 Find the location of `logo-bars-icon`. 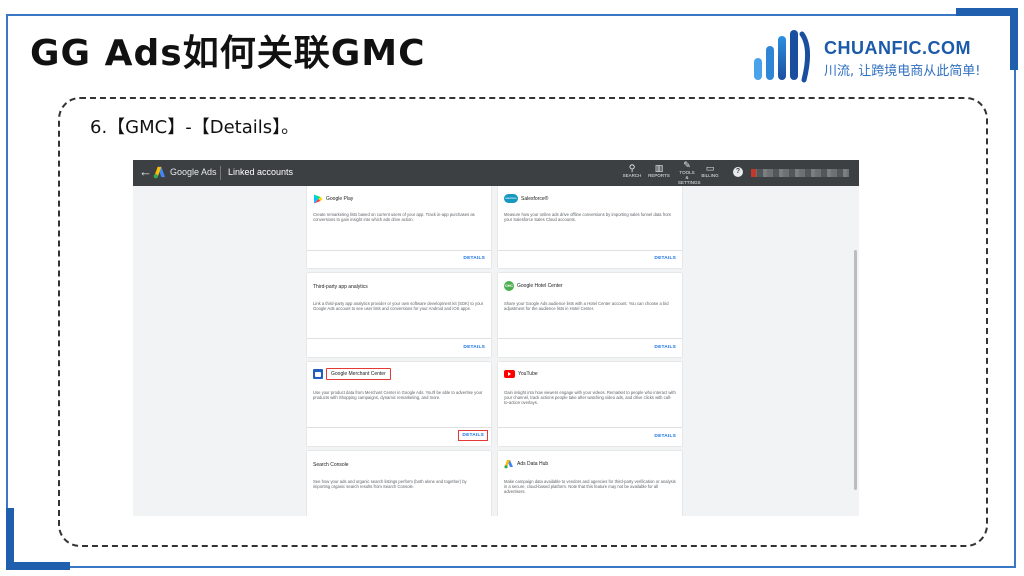

logo-bars-icon is located at coordinates (782, 56).